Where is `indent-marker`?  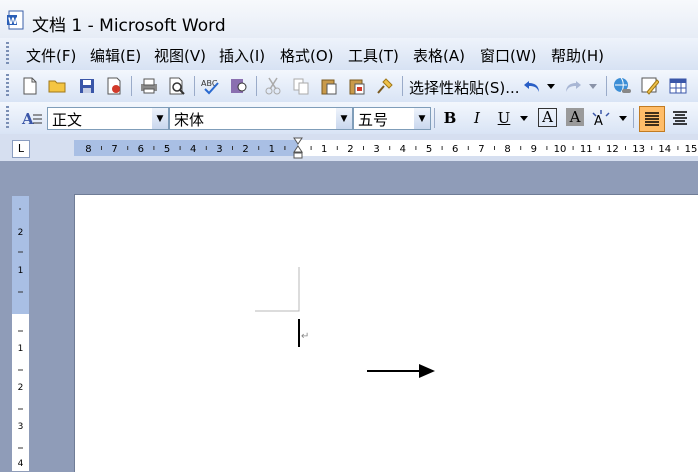
indent-marker is located at coordinates (298, 148).